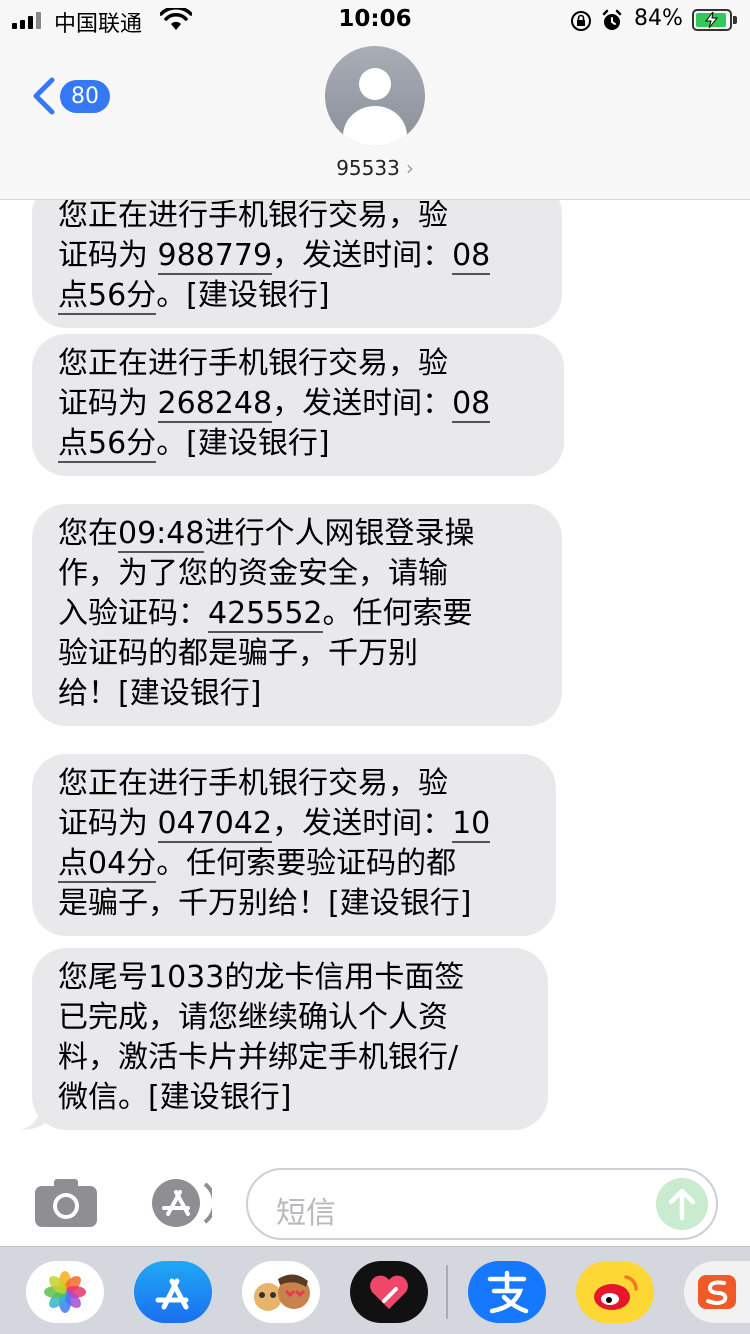 This screenshot has height=1334, width=750. Describe the element at coordinates (44, 96) in the screenshot. I see `chevron-left-icon` at that location.